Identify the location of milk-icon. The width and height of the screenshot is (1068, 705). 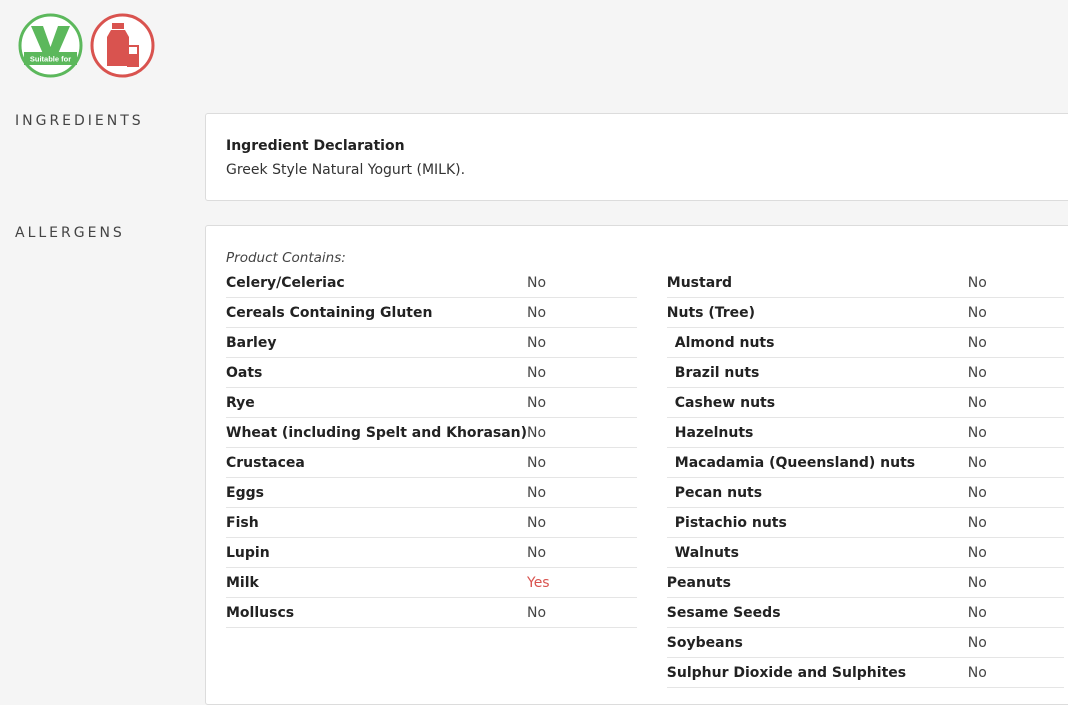
(122, 45).